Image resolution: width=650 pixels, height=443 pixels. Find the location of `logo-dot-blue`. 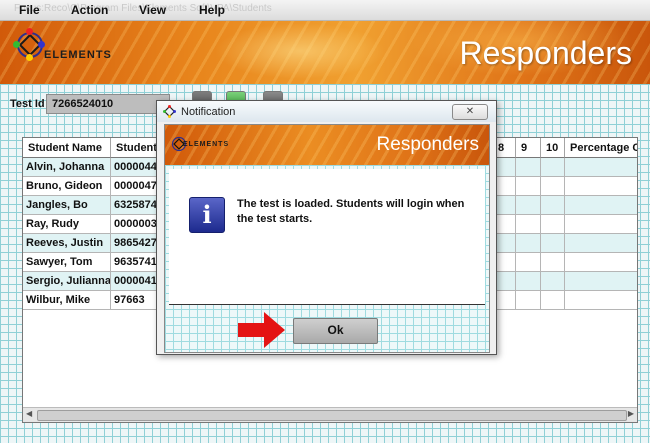

logo-dot-blue is located at coordinates (41, 44).